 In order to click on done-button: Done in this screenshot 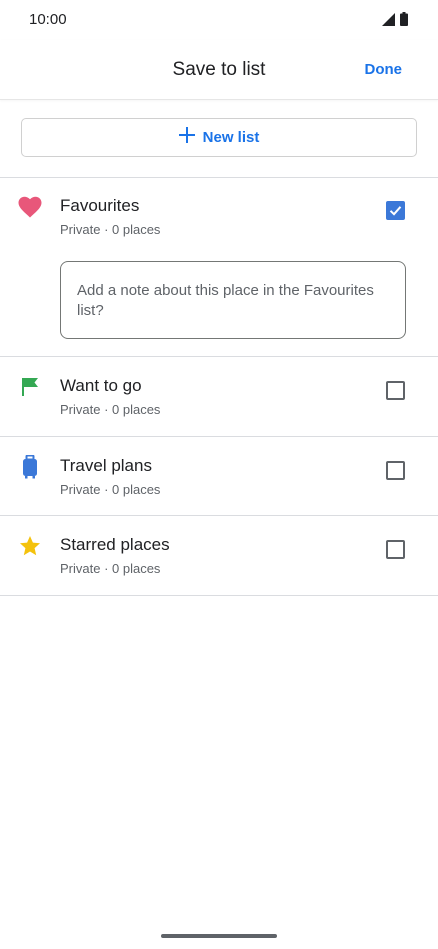, I will do `click(384, 69)`.